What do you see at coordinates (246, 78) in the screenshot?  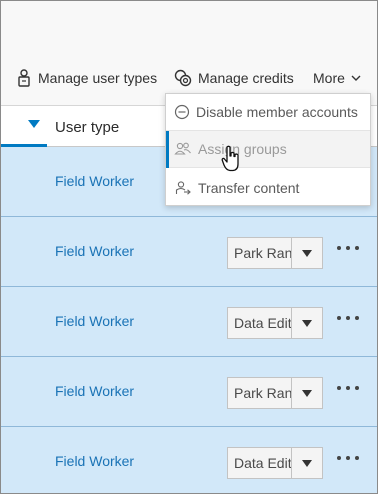 I see `manage-credits-label: Manage credits` at bounding box center [246, 78].